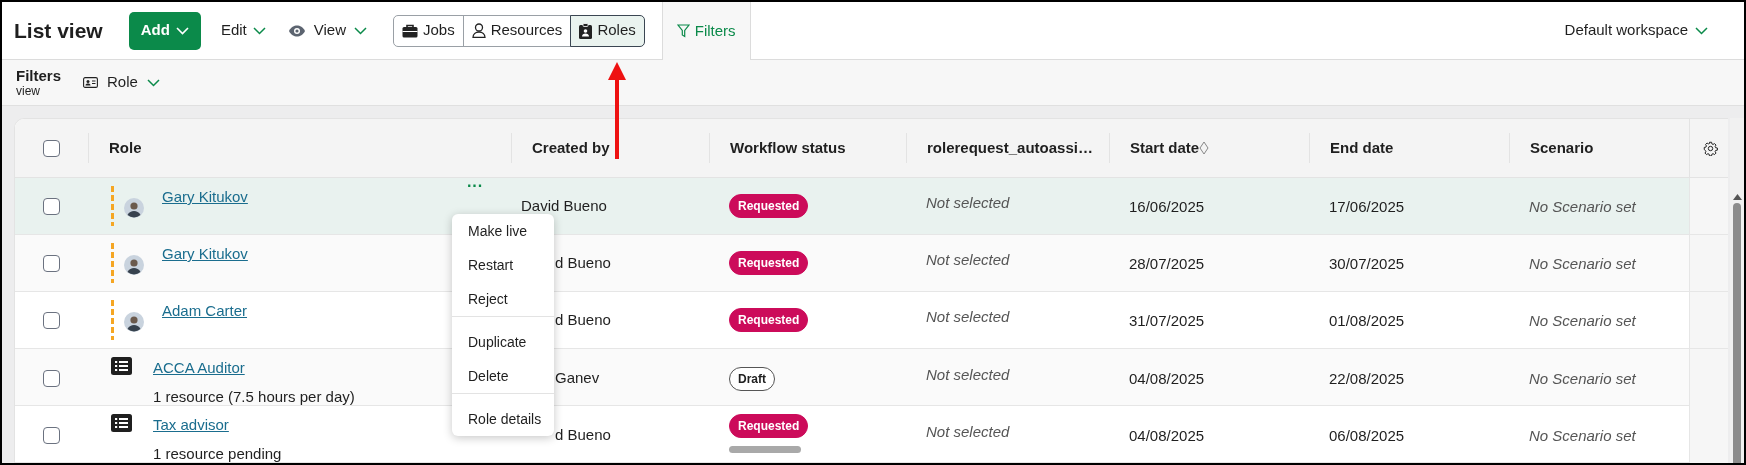 Image resolution: width=1746 pixels, height=465 pixels. Describe the element at coordinates (410, 30) in the screenshot. I see `briefcase-icon` at that location.